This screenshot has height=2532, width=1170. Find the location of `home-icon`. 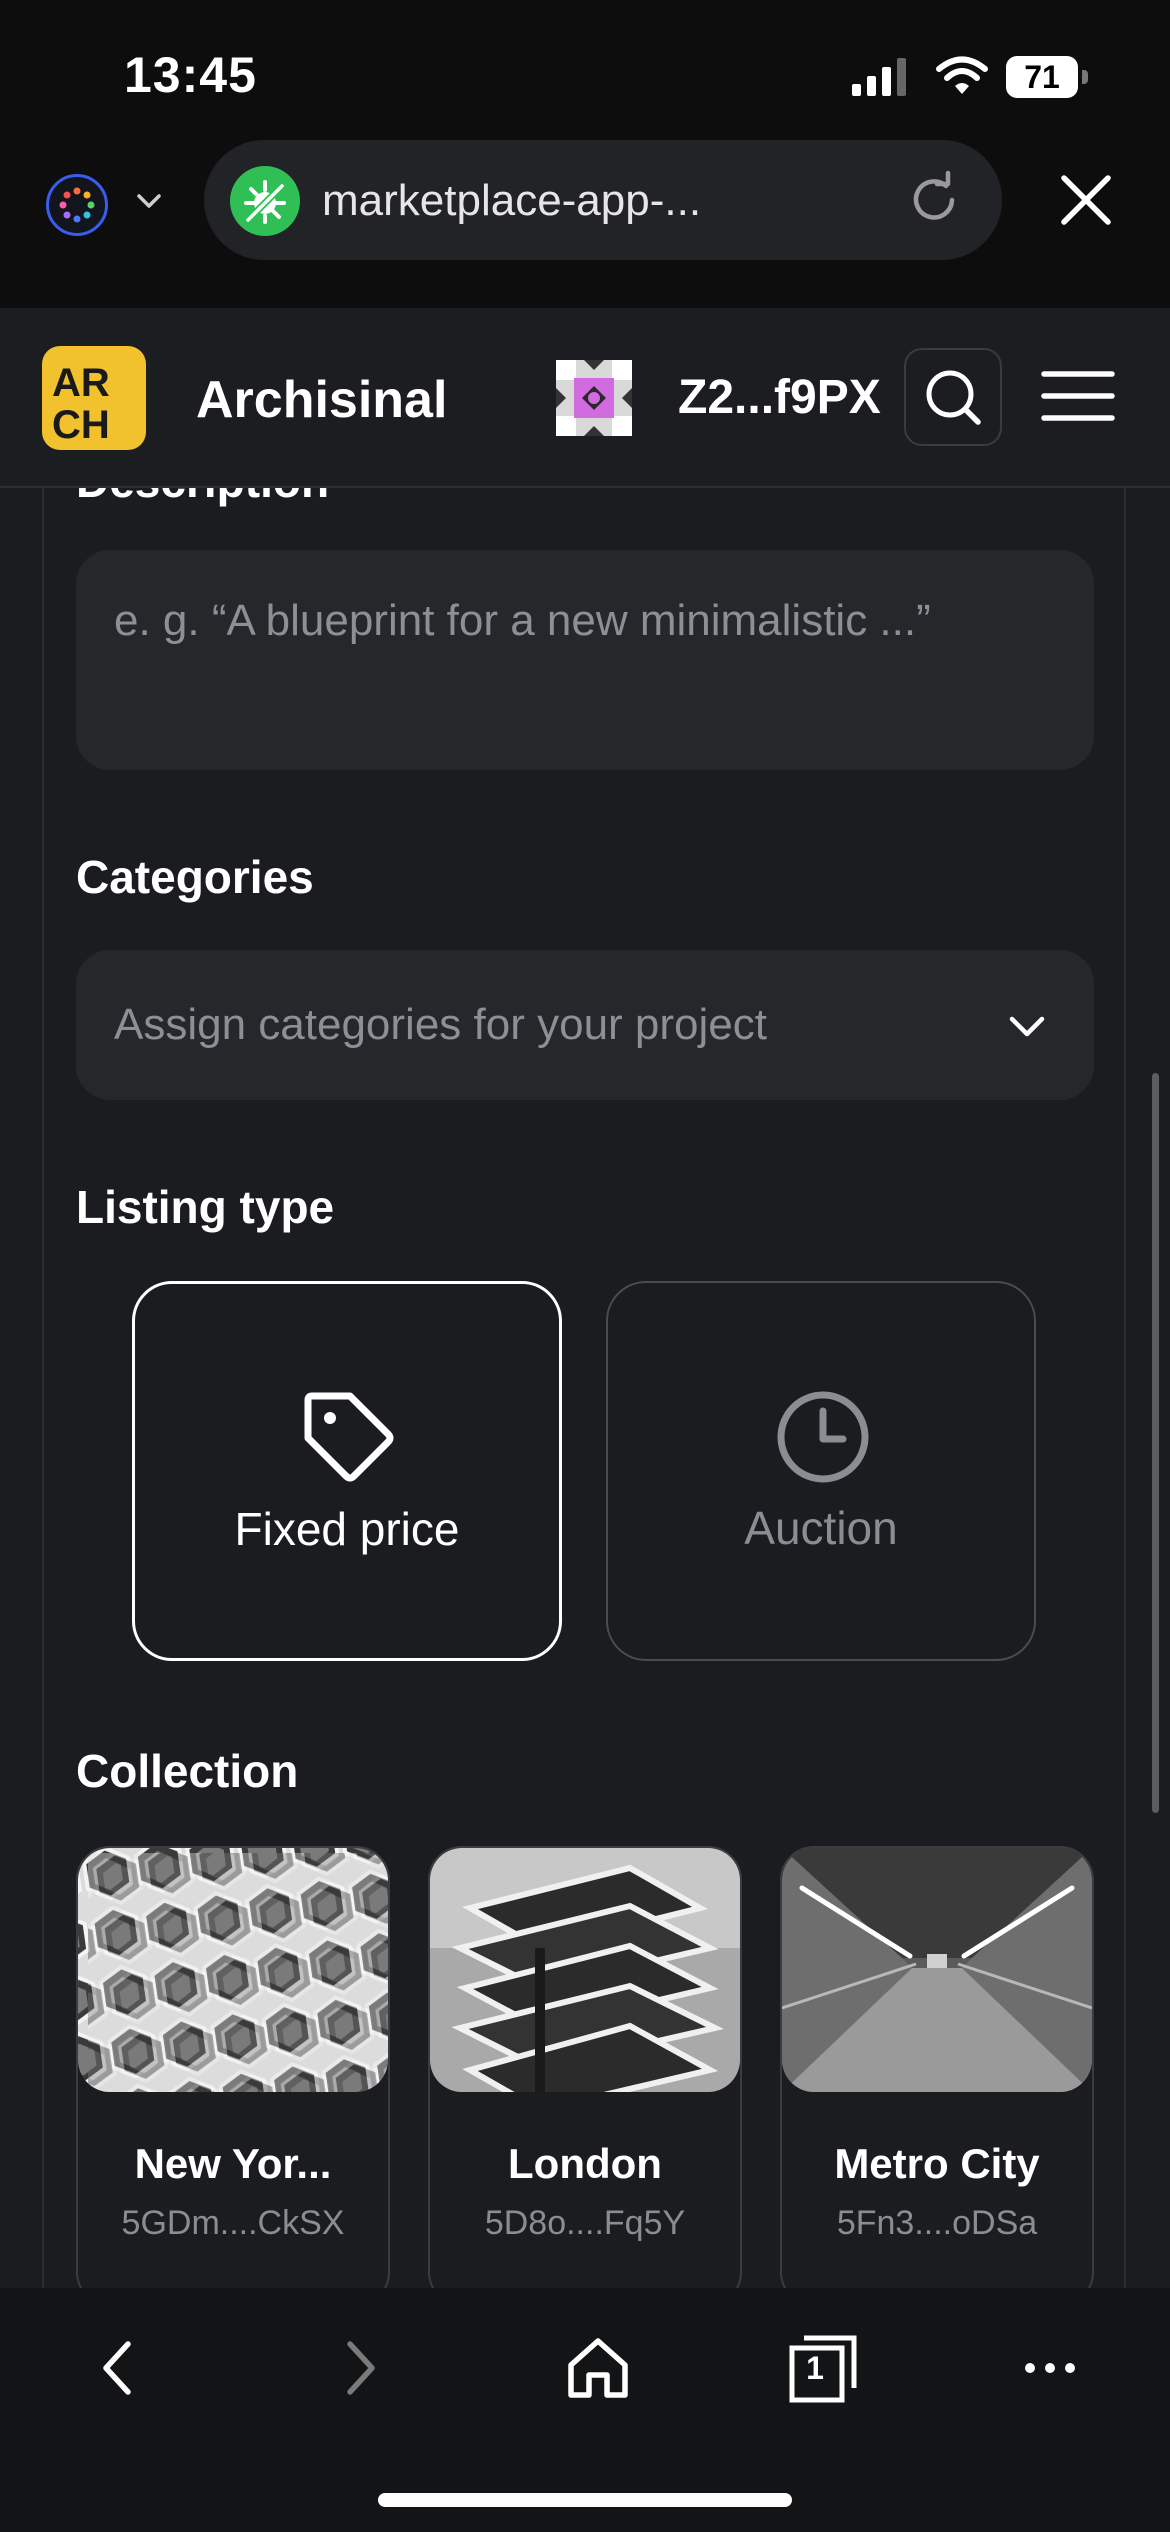

home-icon is located at coordinates (598, 2368).